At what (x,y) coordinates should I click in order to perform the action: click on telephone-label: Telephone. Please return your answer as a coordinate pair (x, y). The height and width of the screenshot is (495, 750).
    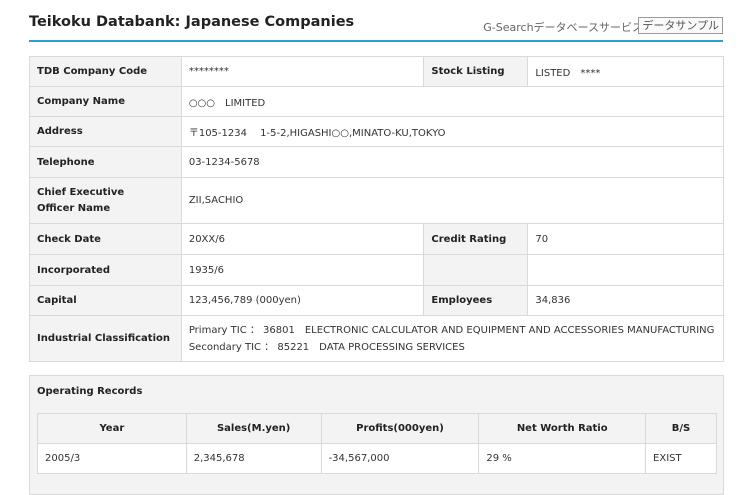
    Looking at the image, I should click on (105, 162).